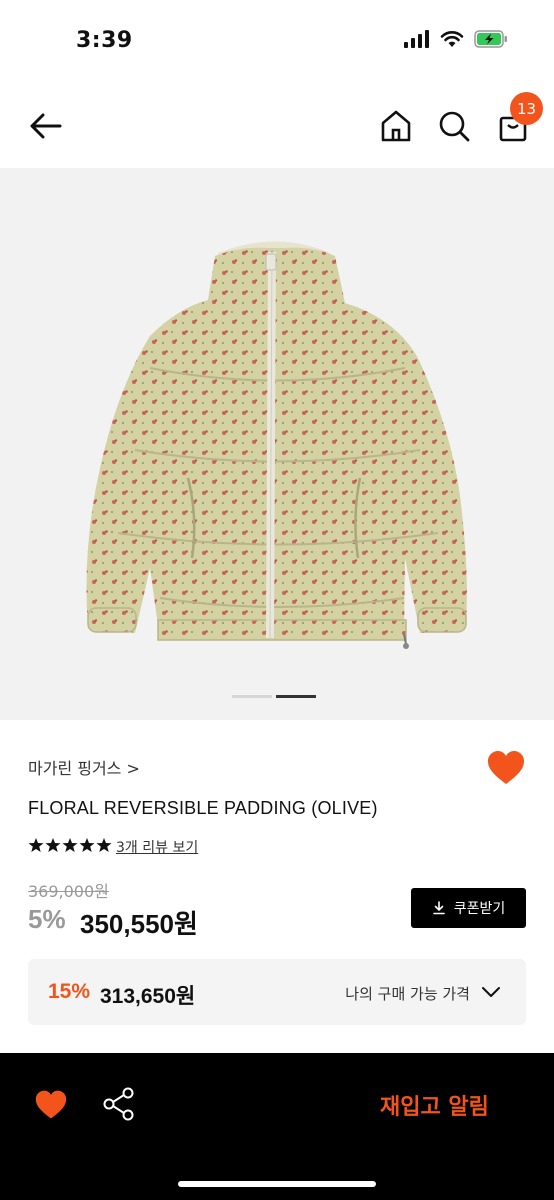  What do you see at coordinates (277, 992) in the screenshot?
I see `my-price-dropdown: 15% 313,650원 나의 구매 가능 가격` at bounding box center [277, 992].